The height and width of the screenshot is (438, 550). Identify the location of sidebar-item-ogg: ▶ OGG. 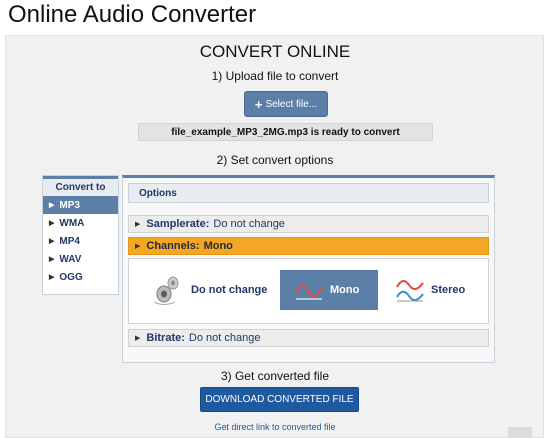
(80, 277).